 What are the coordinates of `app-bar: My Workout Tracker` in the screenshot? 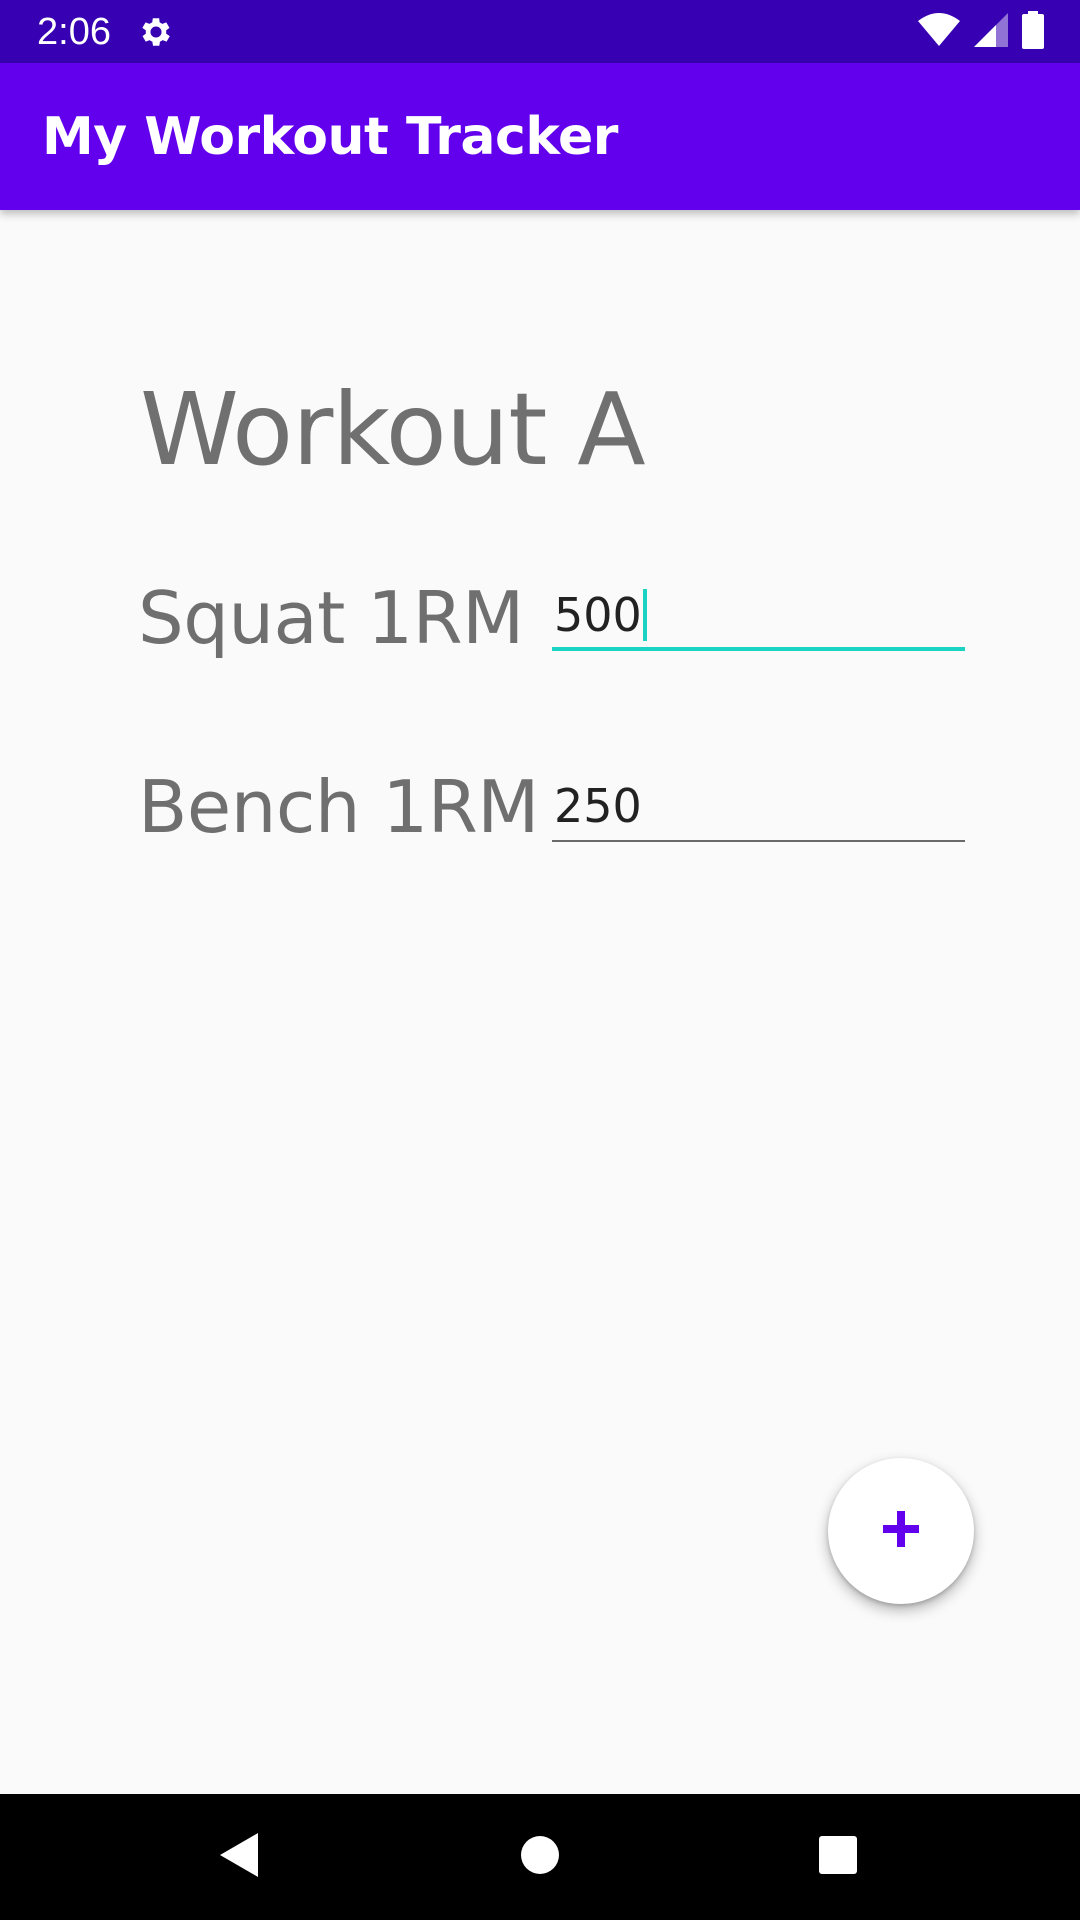 It's located at (540, 136).